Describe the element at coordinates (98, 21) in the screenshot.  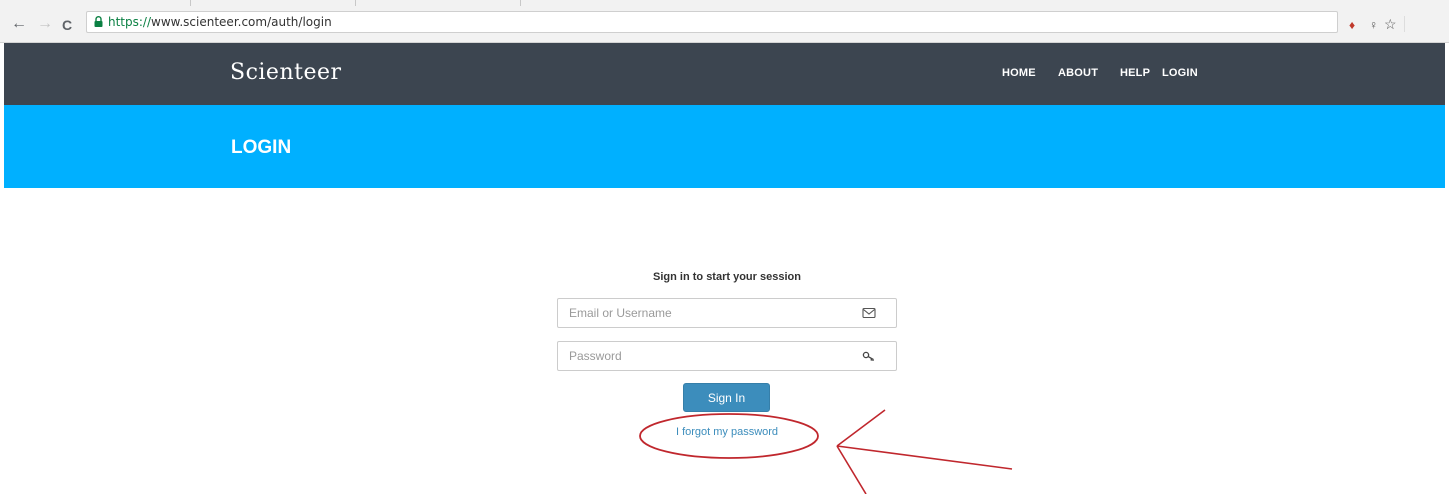
I see `lock-icon` at that location.